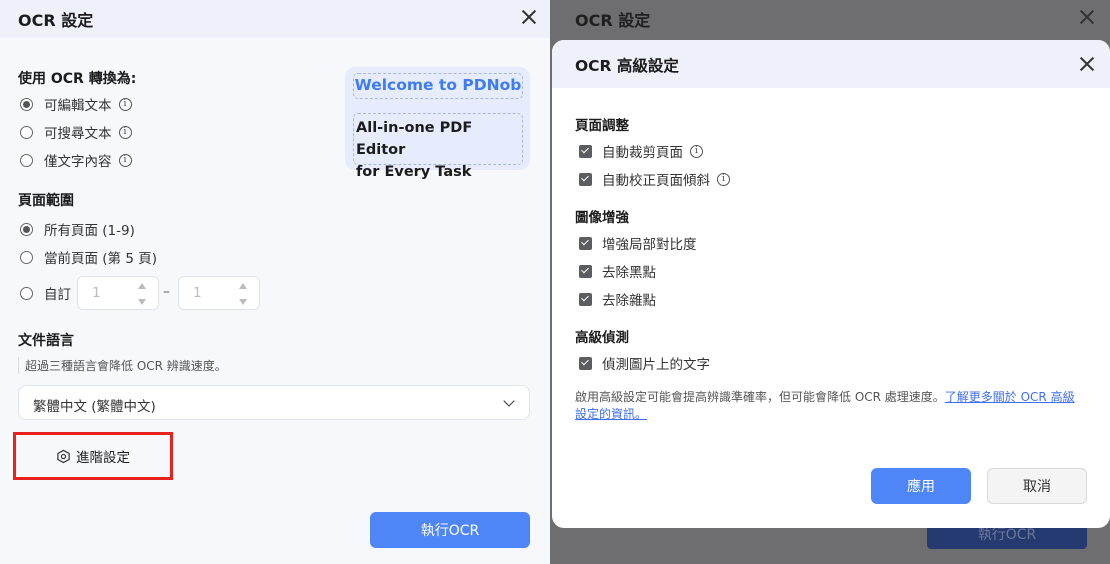 The height and width of the screenshot is (564, 1110). What do you see at coordinates (629, 273) in the screenshot?
I see `checkbox-label: 去除黑點` at bounding box center [629, 273].